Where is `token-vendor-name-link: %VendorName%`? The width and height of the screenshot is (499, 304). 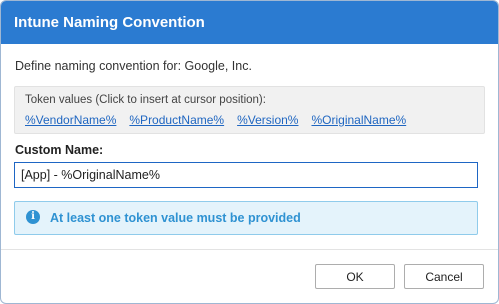 token-vendor-name-link: %VendorName% is located at coordinates (70, 120).